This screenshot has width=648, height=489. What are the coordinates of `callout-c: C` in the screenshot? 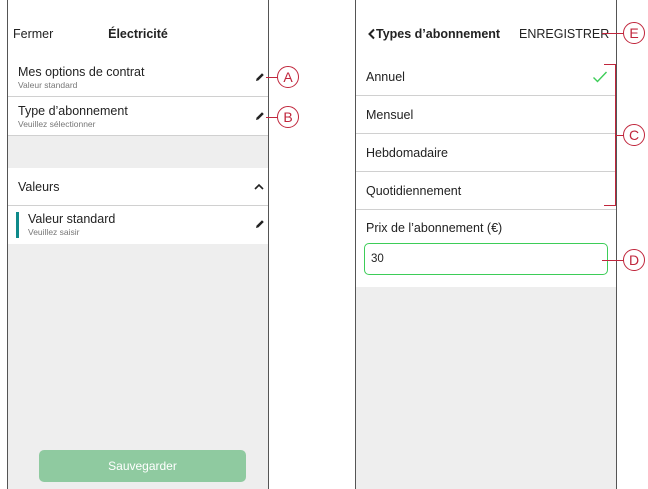 It's located at (634, 135).